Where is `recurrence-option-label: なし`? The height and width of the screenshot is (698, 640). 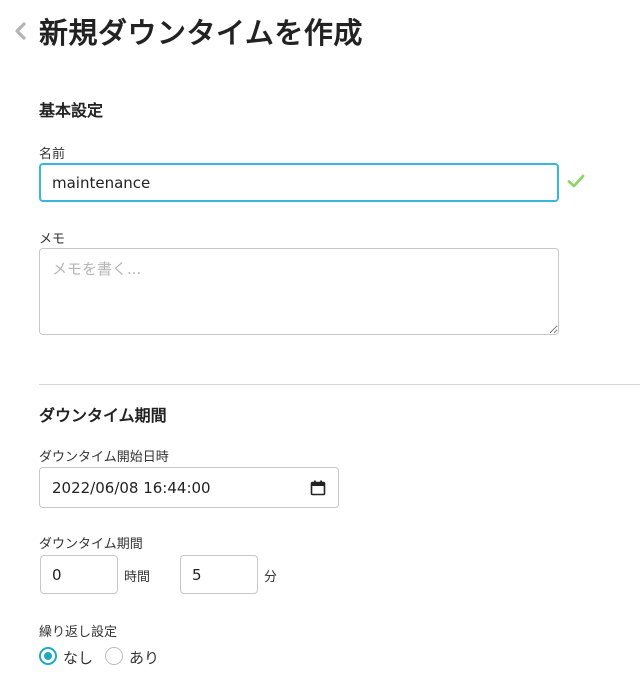
recurrence-option-label: なし is located at coordinates (78, 658).